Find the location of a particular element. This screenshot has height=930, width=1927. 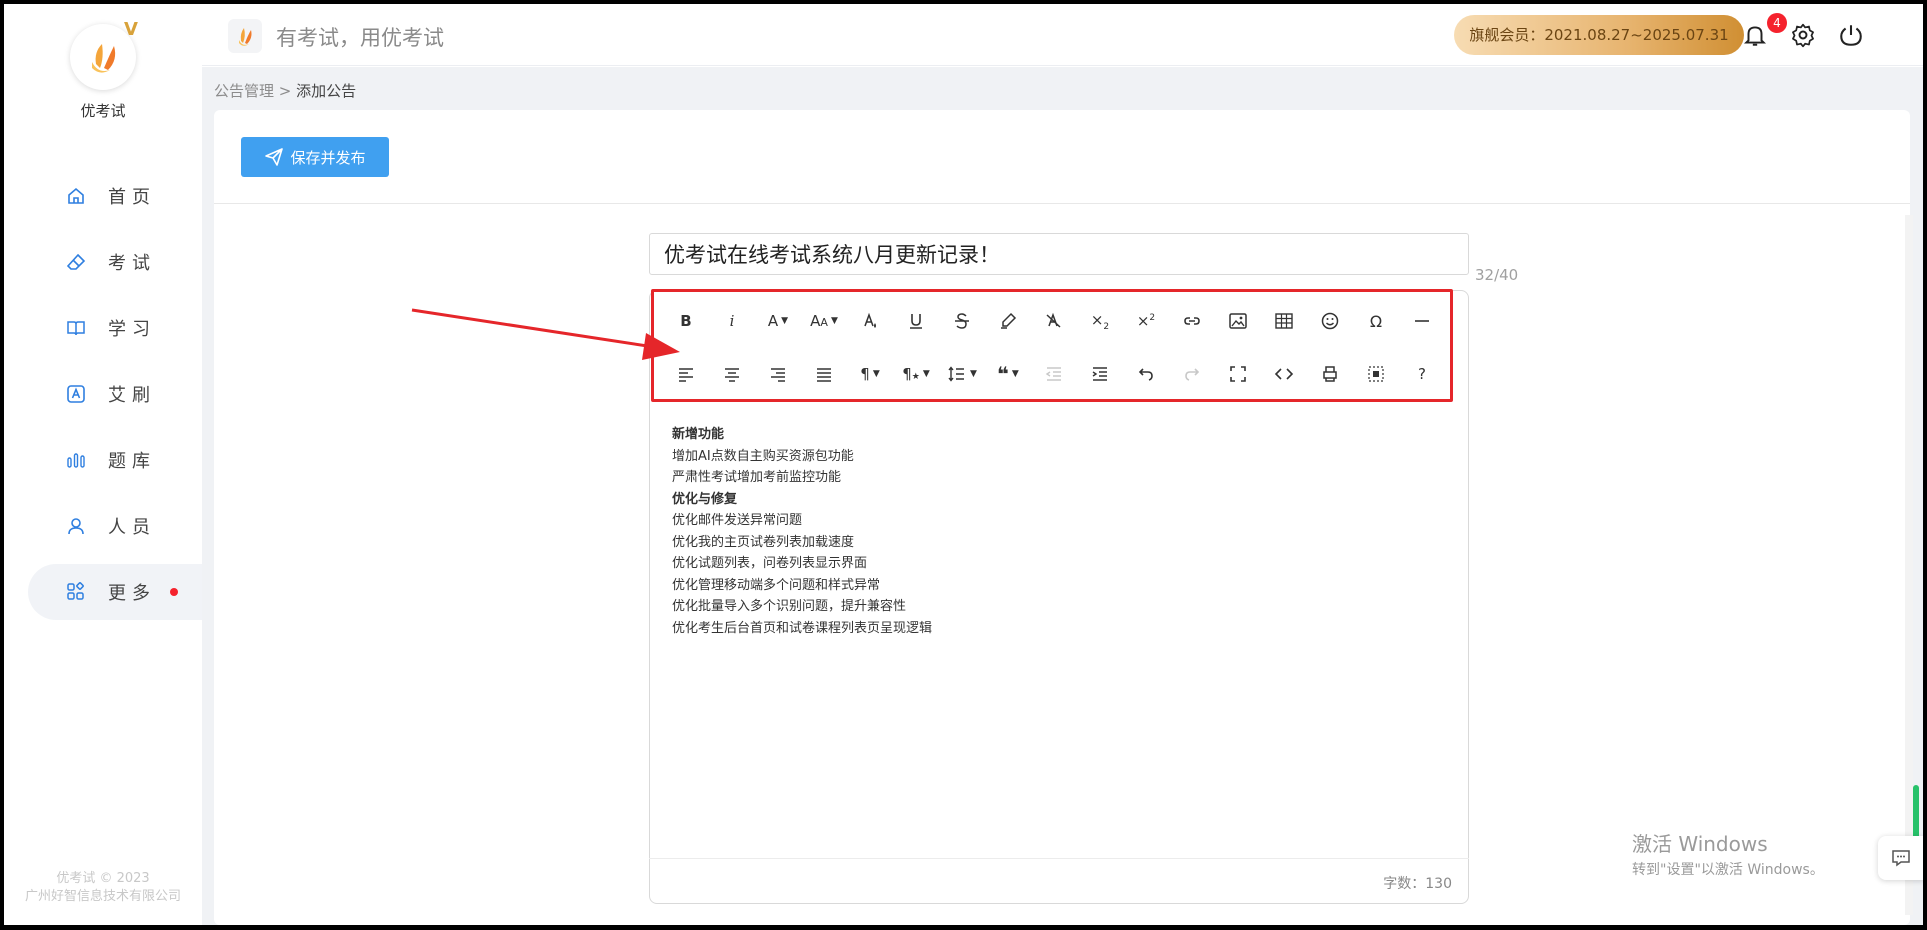

smiley-icon is located at coordinates (1330, 321).